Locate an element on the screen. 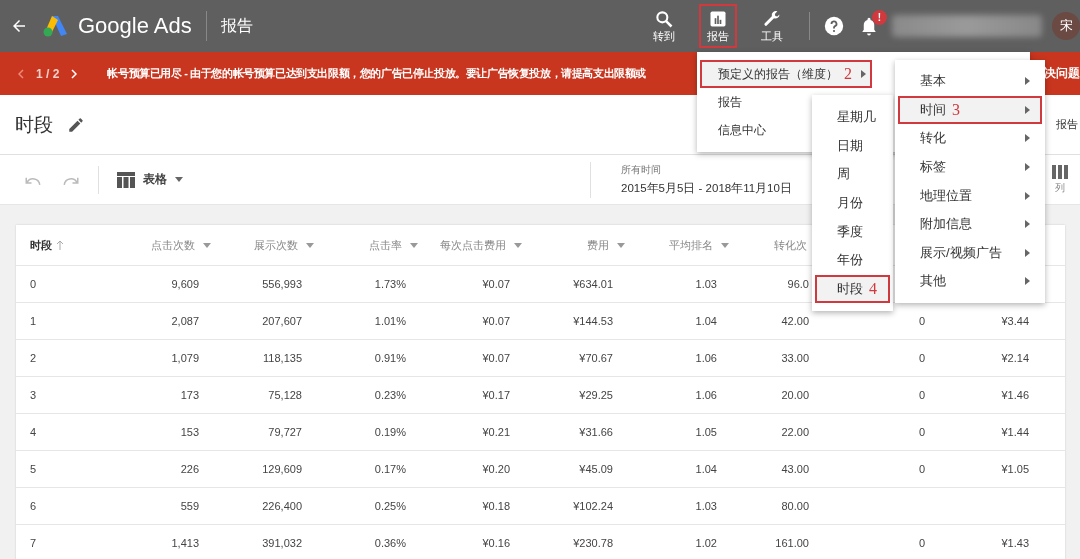  menu-item: 时间 3 is located at coordinates (970, 110).